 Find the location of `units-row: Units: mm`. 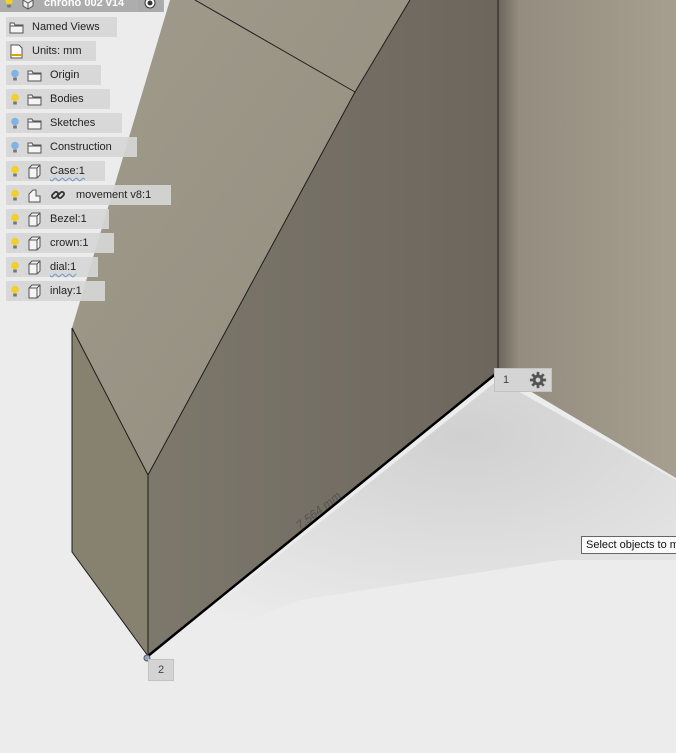

units-row: Units: mm is located at coordinates (51, 51).